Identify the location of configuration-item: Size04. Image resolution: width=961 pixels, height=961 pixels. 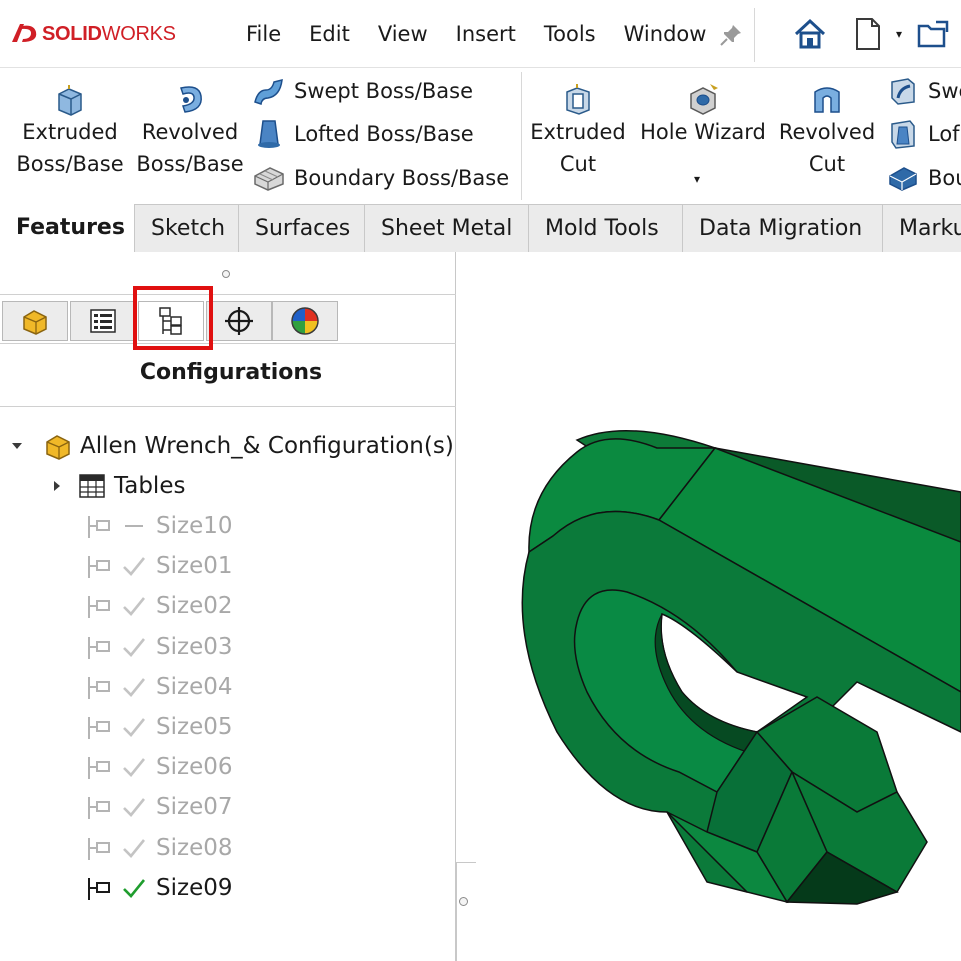
(156, 687).